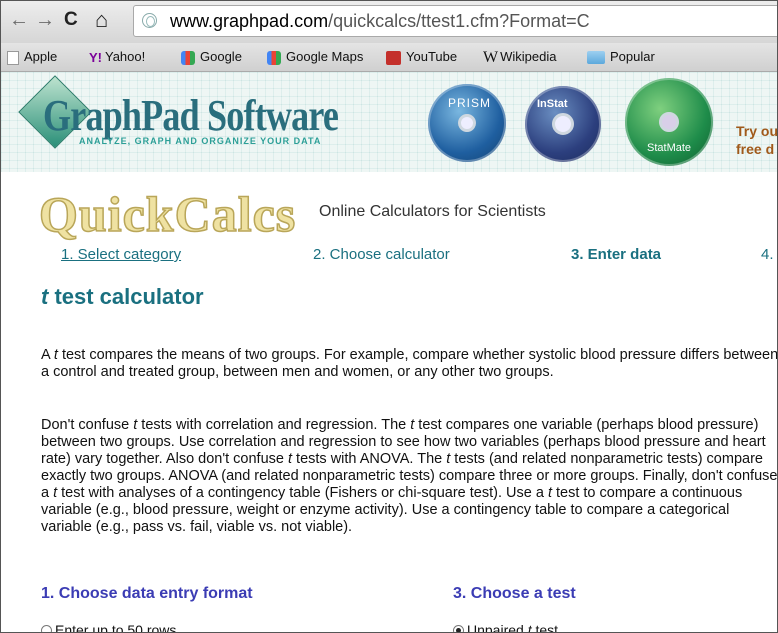 The image size is (778, 633). Describe the element at coordinates (45, 20) in the screenshot. I see `forward-button: →` at that location.